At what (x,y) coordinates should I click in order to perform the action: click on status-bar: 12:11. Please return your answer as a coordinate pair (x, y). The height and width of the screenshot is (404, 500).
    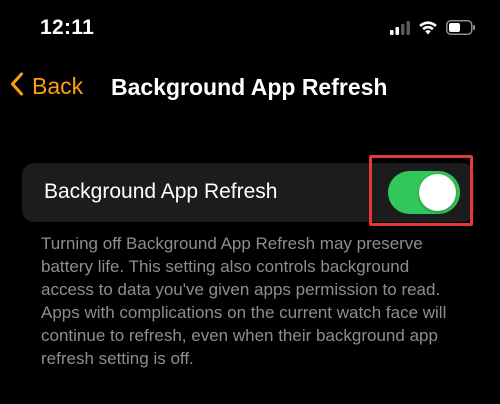
    Looking at the image, I should click on (250, 30).